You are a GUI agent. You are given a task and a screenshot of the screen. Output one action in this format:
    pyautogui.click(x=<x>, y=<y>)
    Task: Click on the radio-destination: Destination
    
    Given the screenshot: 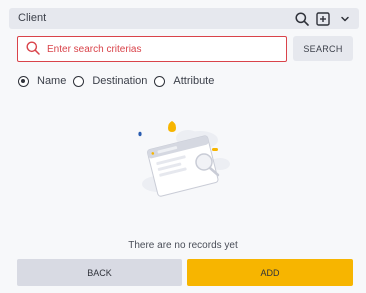 What is the action you would take?
    pyautogui.click(x=110, y=81)
    